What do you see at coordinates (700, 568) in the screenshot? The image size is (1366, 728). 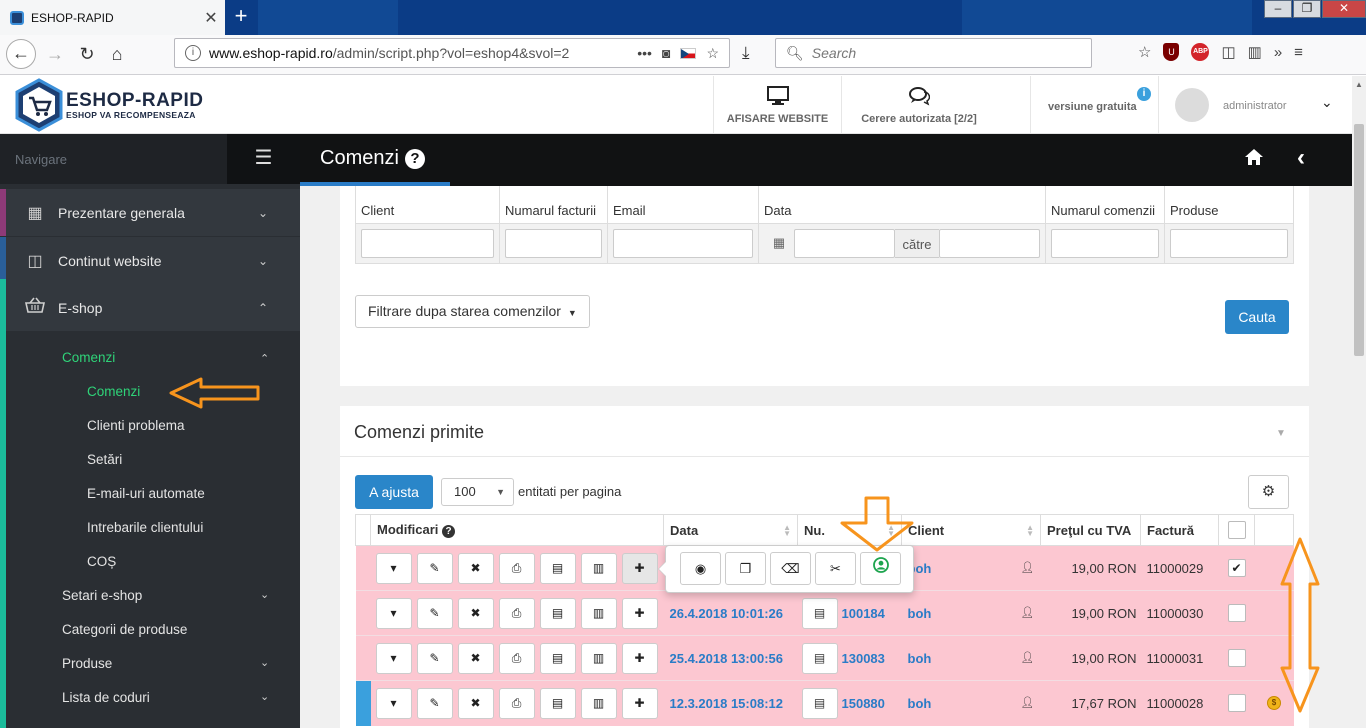 I see `eye-view-icon: ◉` at bounding box center [700, 568].